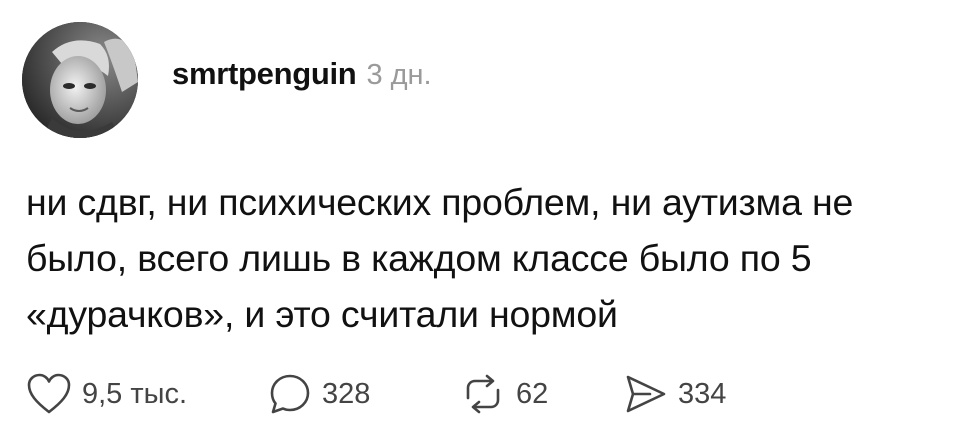 The width and height of the screenshot is (960, 443). What do you see at coordinates (674, 394) in the screenshot?
I see `share-button: 334` at bounding box center [674, 394].